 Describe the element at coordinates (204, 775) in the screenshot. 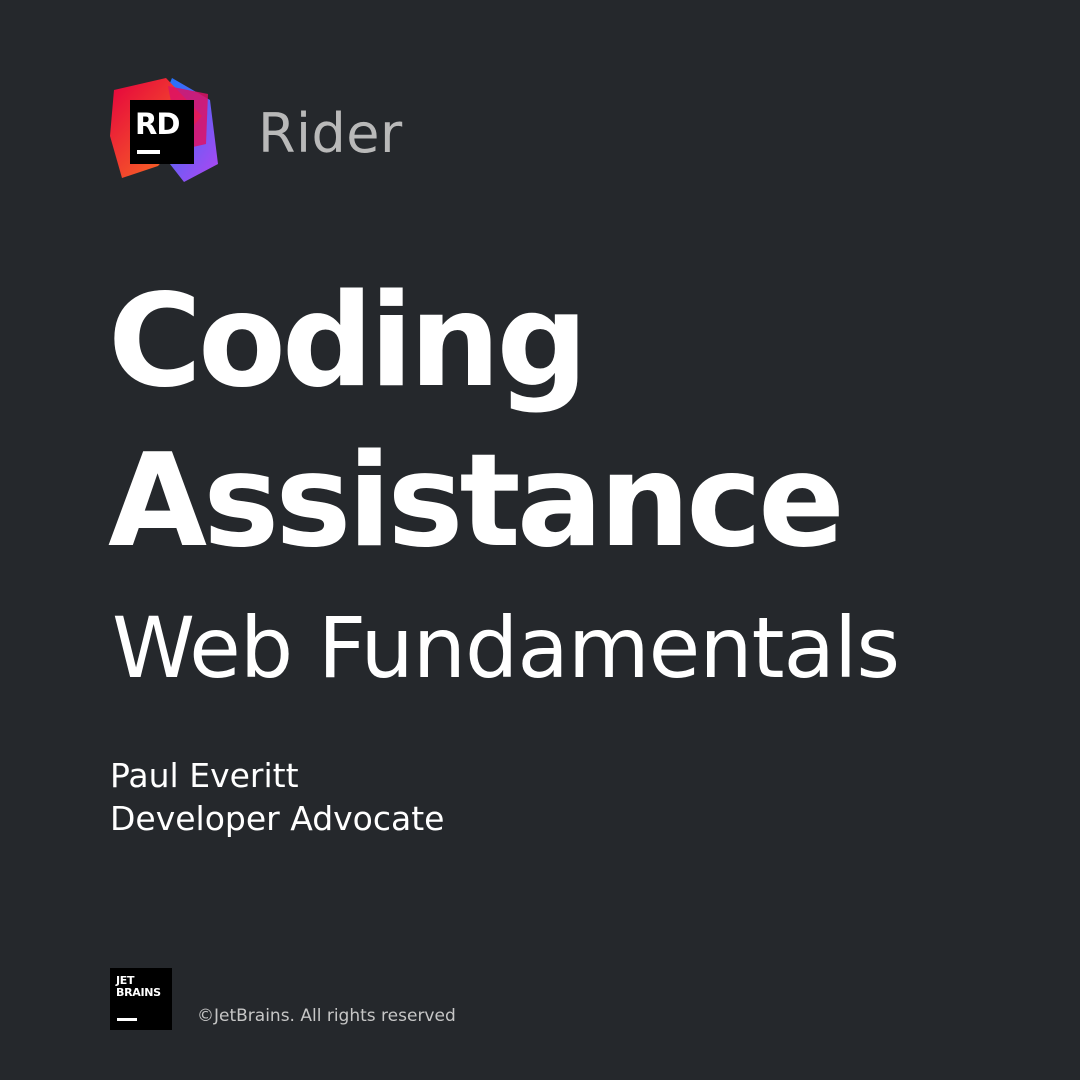

I see `author-name: Paul Everitt` at that location.